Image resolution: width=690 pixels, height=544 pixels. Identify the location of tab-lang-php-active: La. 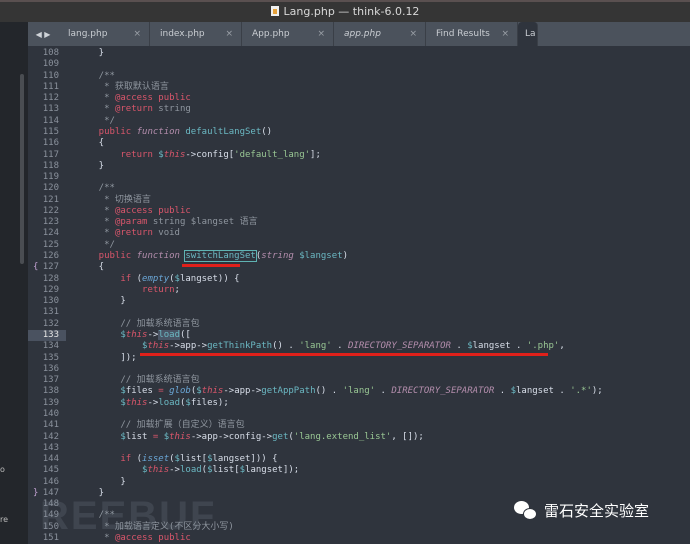
(528, 34).